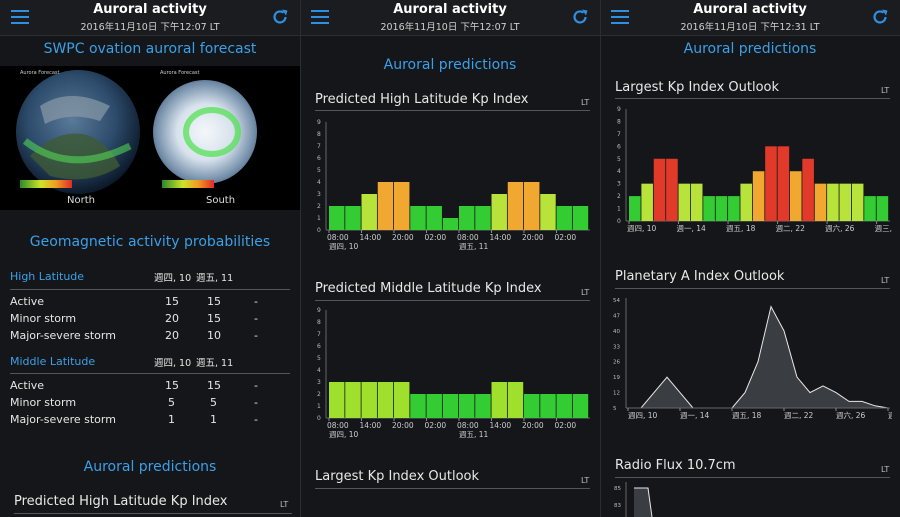 This screenshot has width=900, height=517. What do you see at coordinates (121, 501) in the screenshot?
I see `chart-title: Predicted High Latitude Kp Index` at bounding box center [121, 501].